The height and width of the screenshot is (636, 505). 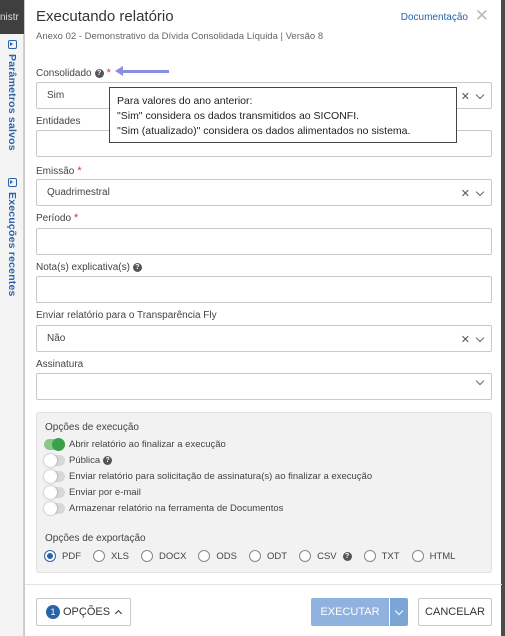 What do you see at coordinates (442, 556) in the screenshot?
I see `format-label: HTML` at bounding box center [442, 556].